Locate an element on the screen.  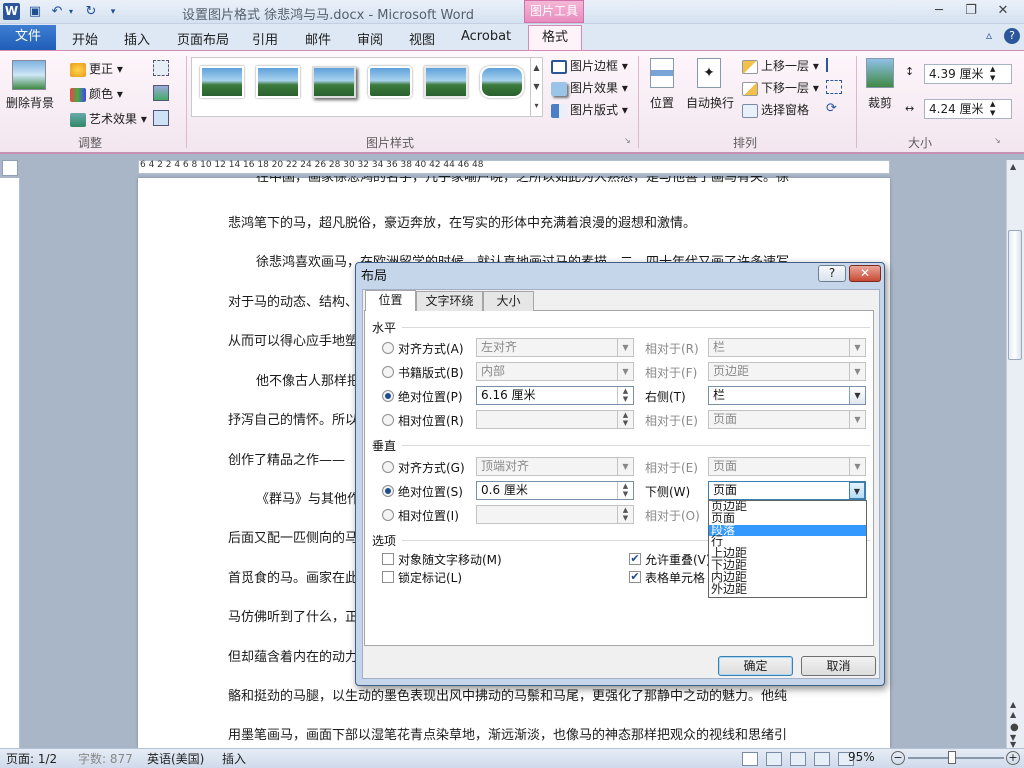
h-absolute-position-radio is located at coordinates (388, 396).